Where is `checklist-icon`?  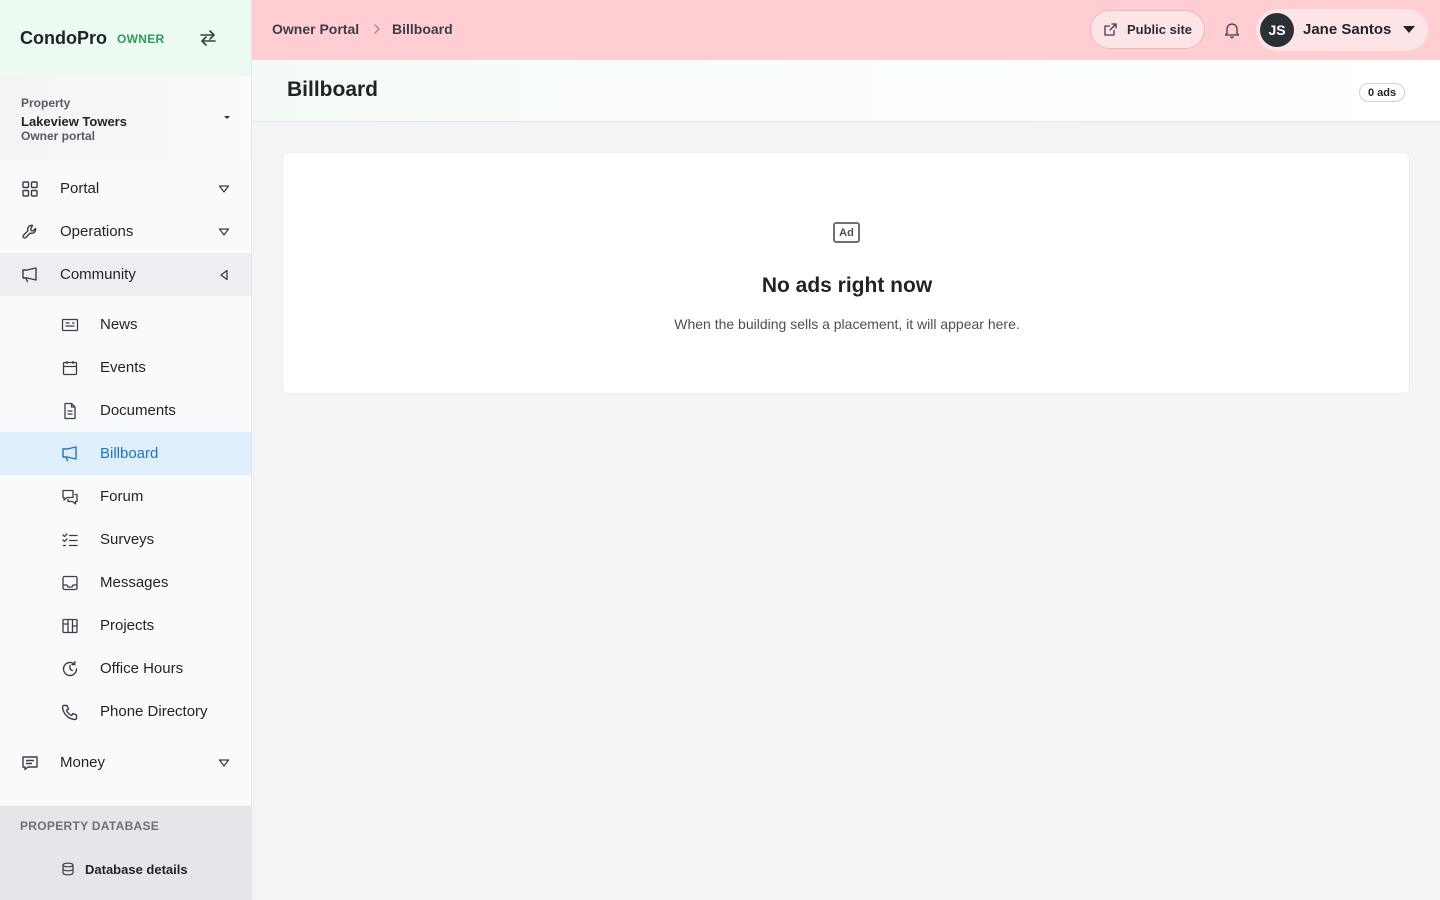 checklist-icon is located at coordinates (70, 540).